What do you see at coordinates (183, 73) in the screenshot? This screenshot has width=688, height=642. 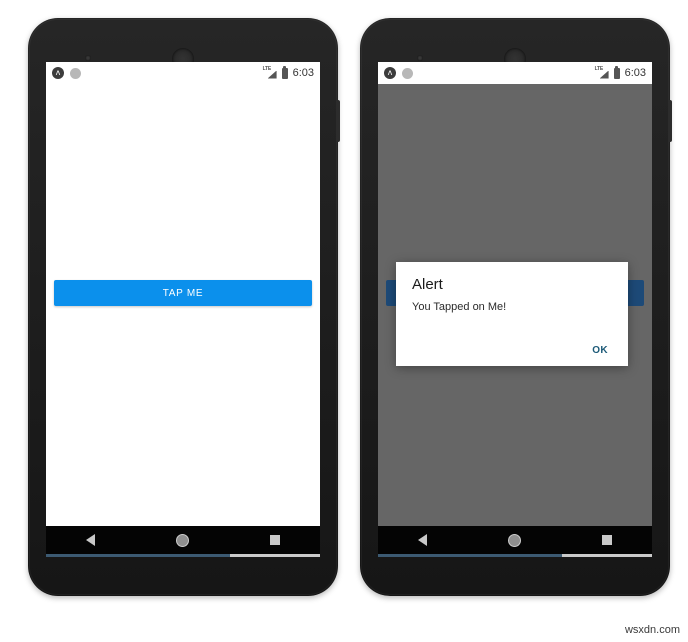 I see `status-bar-left: ʌ LTE 6:03` at bounding box center [183, 73].